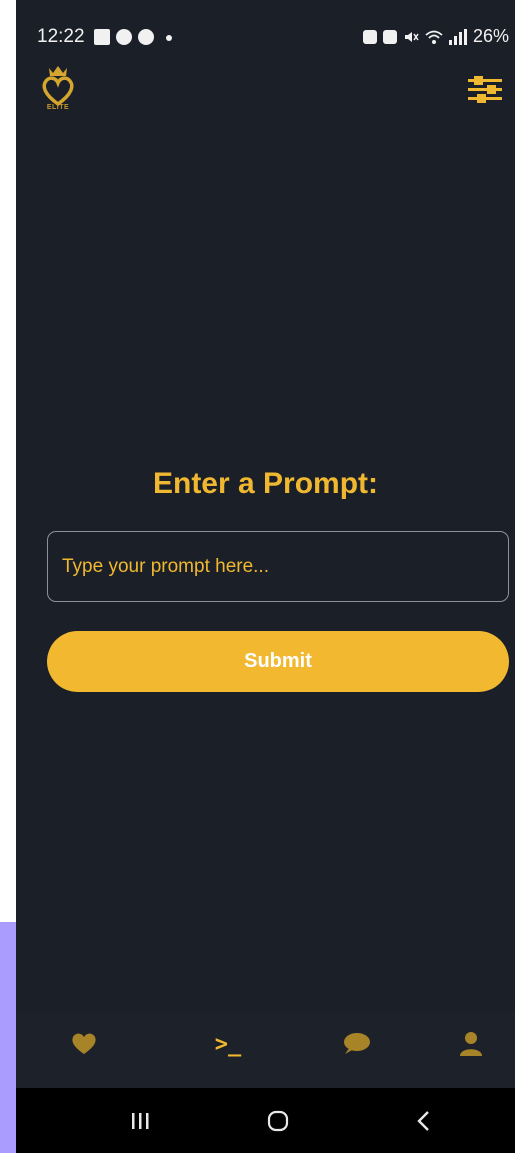 The width and height of the screenshot is (515, 1153). I want to click on user-icon, so click(471, 1044).